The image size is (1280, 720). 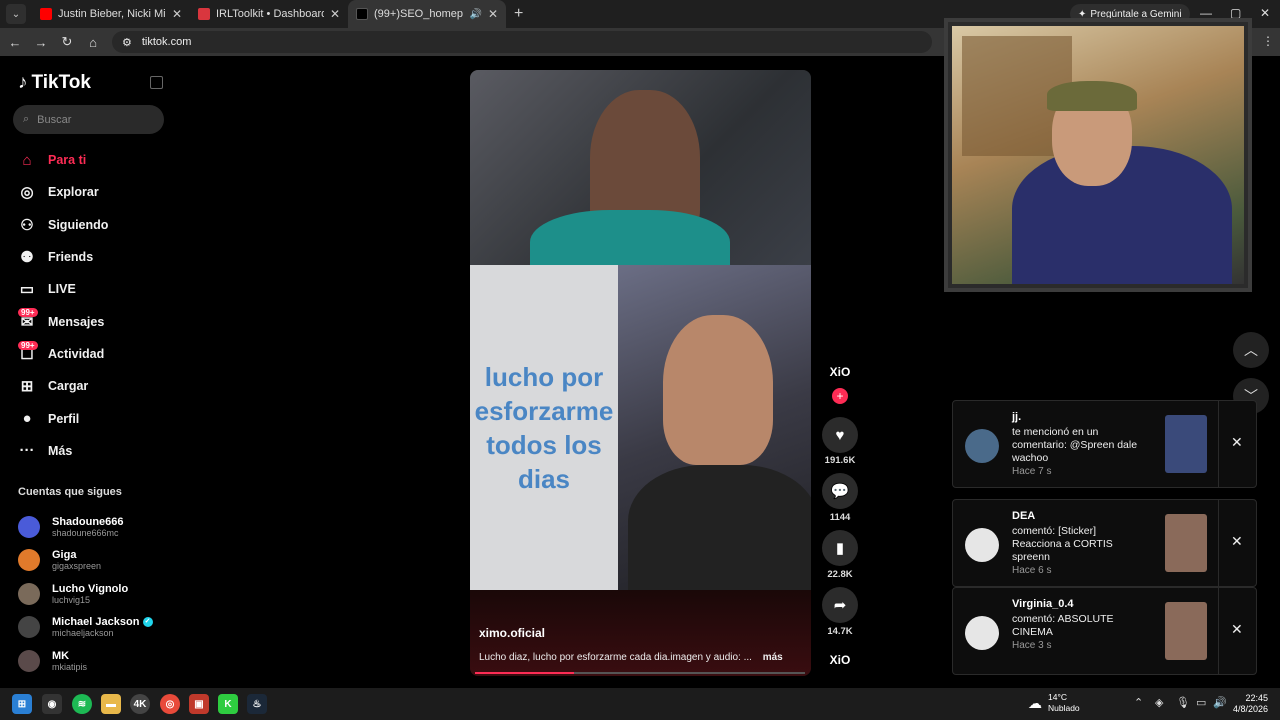 What do you see at coordinates (840, 396) in the screenshot?
I see `follow-plus-icon: +` at bounding box center [840, 396].